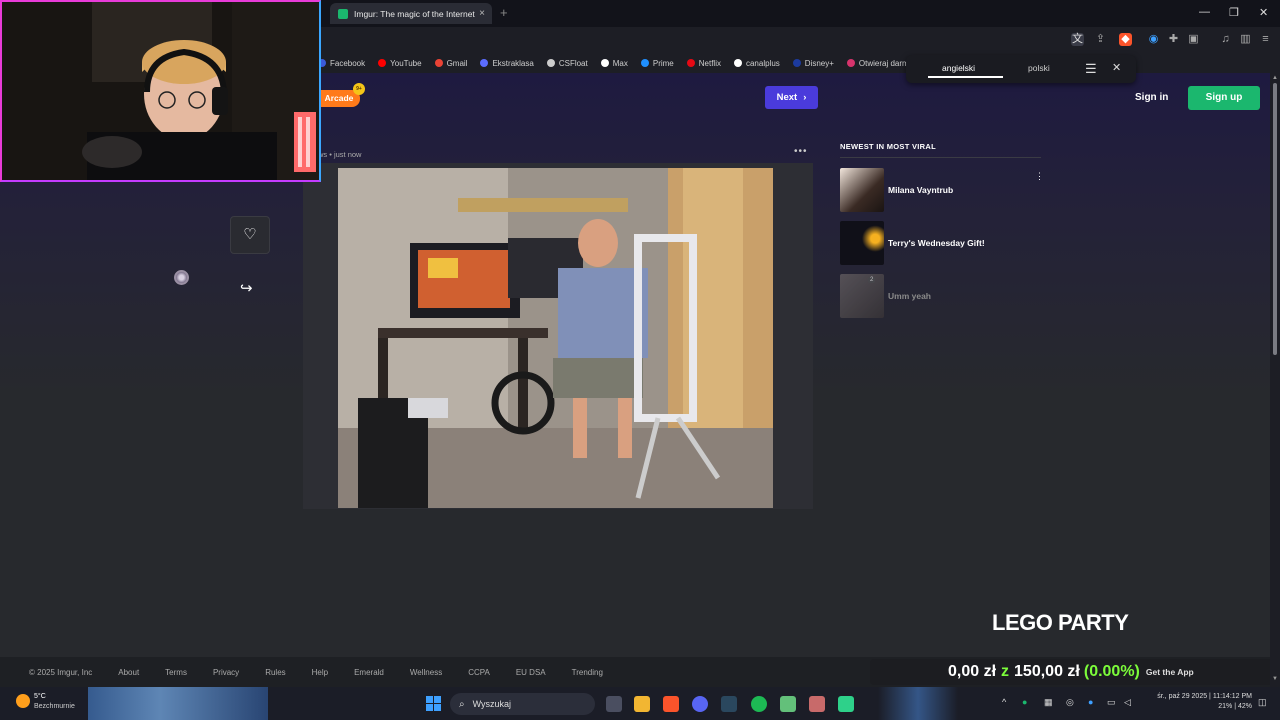 The height and width of the screenshot is (720, 1280). Describe the element at coordinates (1090, 702) in the screenshot. I see `microphone-icon: ●` at that location.